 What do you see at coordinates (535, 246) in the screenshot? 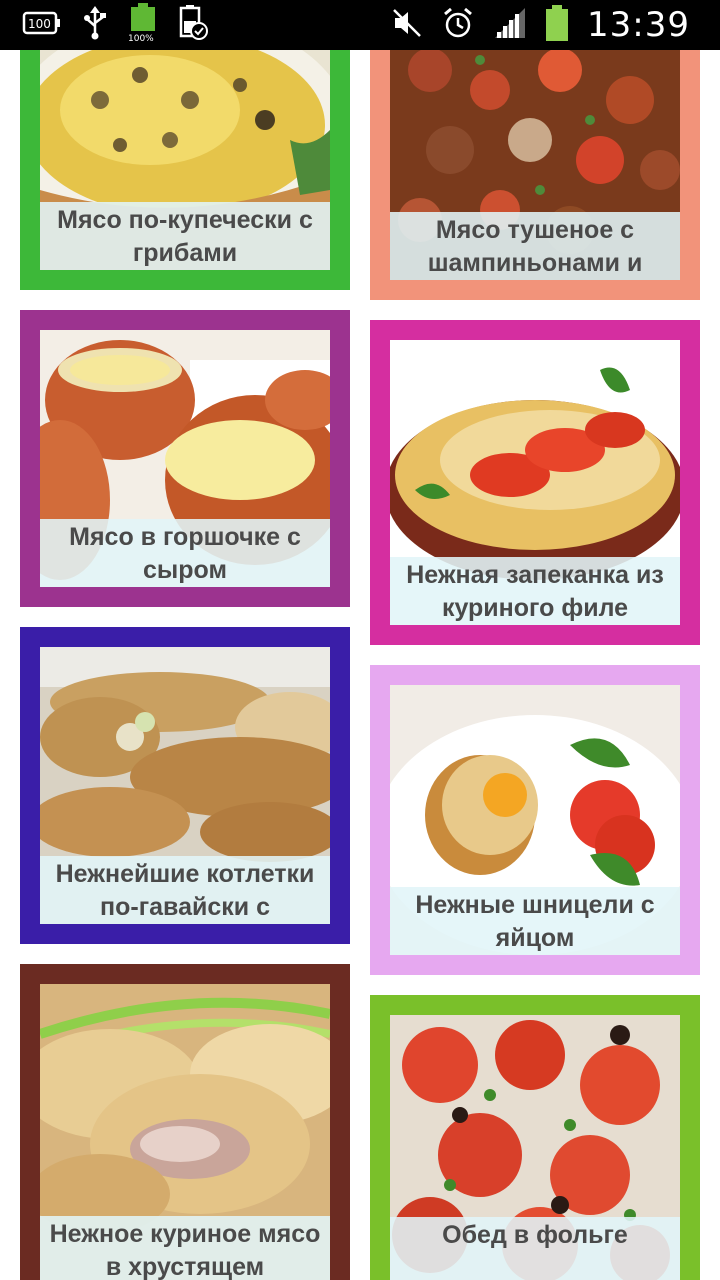
I see `recipe-title: Мясо тушеное с шампиньонами и` at bounding box center [535, 246].